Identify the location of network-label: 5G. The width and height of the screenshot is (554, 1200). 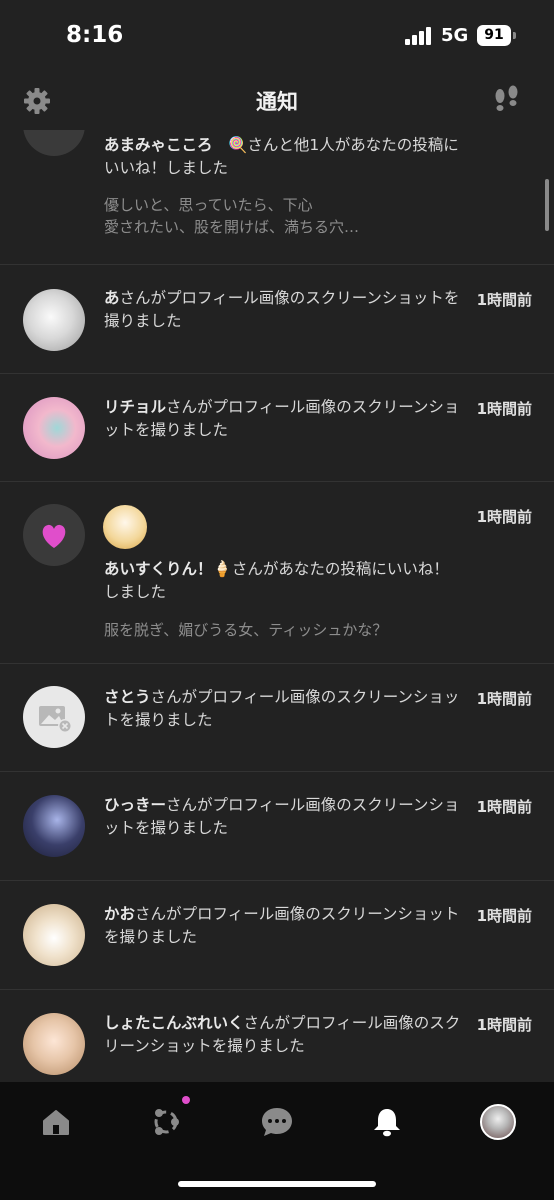
(455, 35).